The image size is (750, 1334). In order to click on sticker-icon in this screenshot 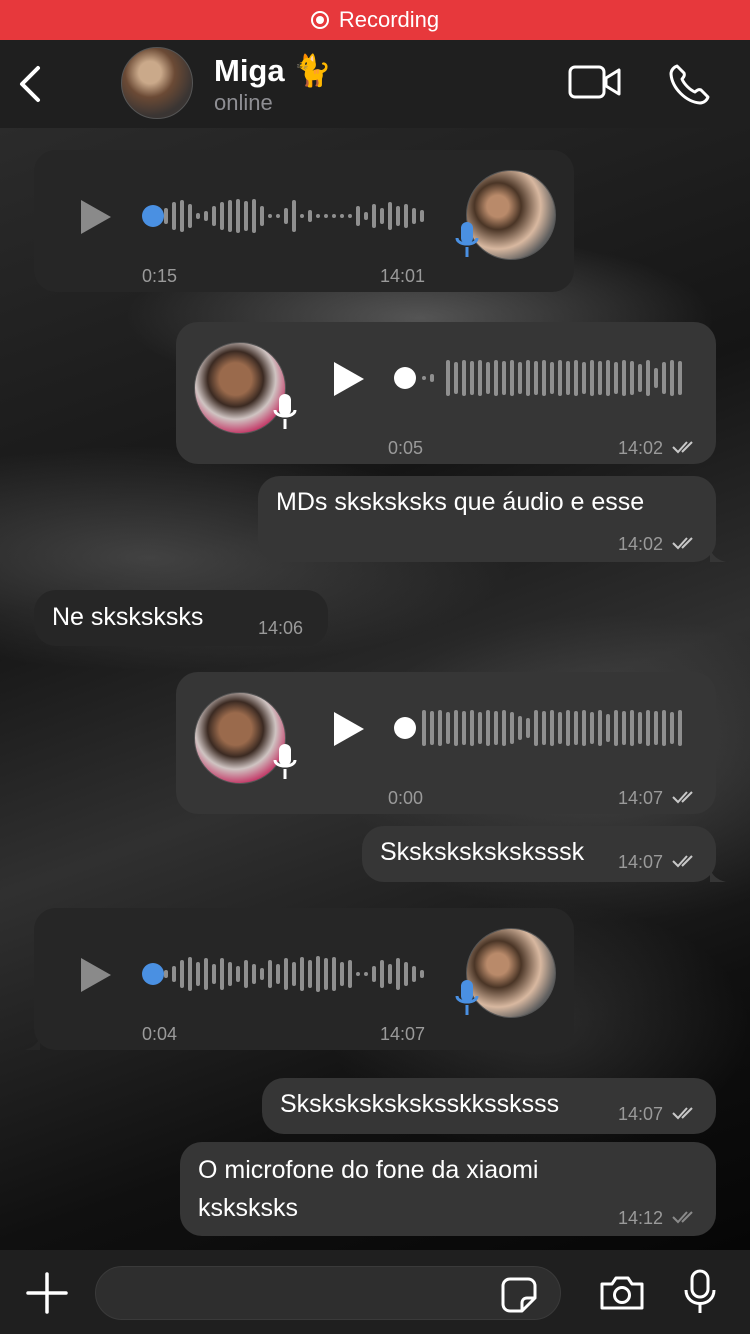, I will do `click(519, 1295)`.